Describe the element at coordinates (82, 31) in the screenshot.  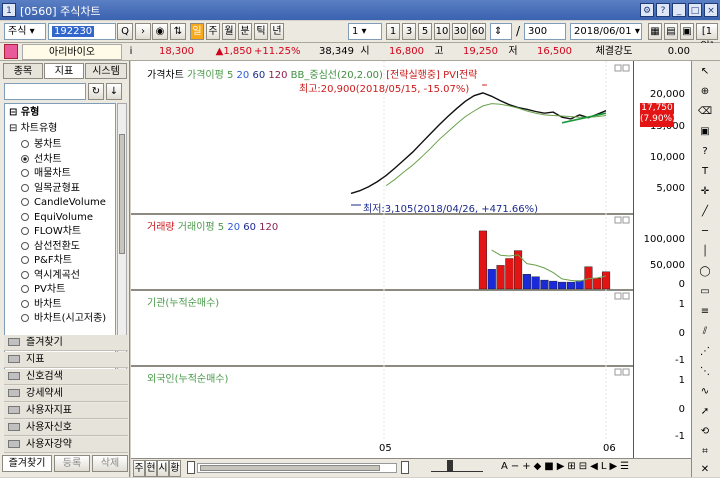
I see `code-input: 192230` at that location.